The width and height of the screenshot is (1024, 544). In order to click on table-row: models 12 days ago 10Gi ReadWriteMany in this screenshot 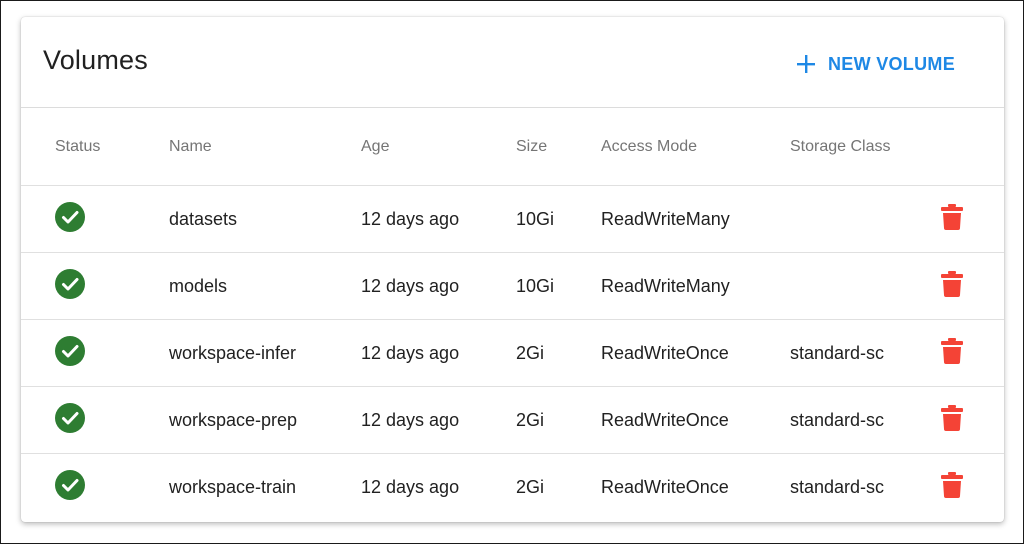, I will do `click(512, 286)`.